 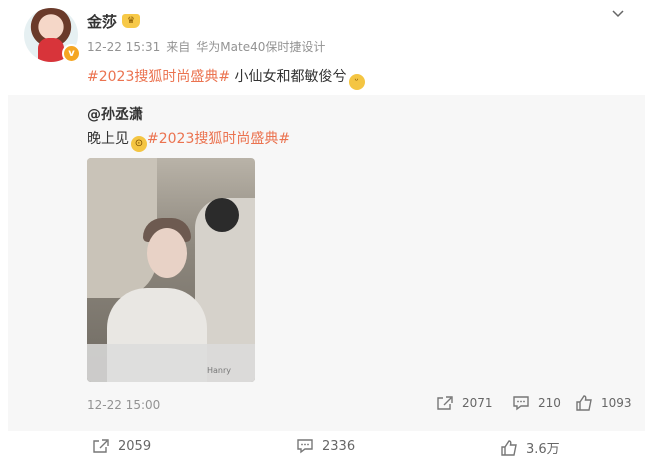 I want to click on like-button: 3.6万, so click(x=530, y=447).